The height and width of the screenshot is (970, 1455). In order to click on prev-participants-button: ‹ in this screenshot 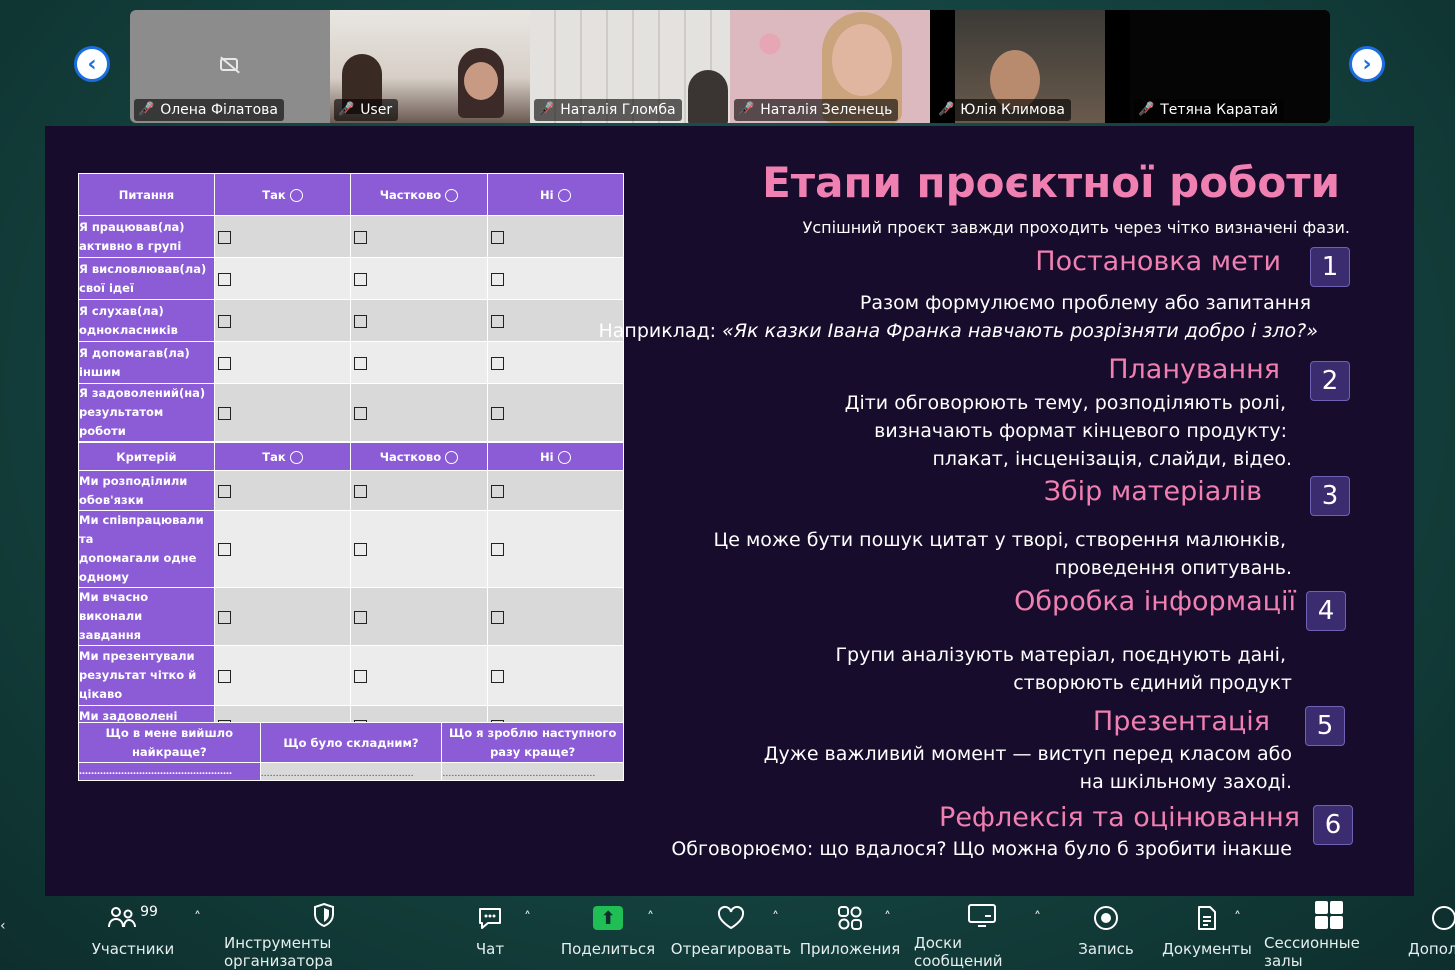, I will do `click(92, 64)`.